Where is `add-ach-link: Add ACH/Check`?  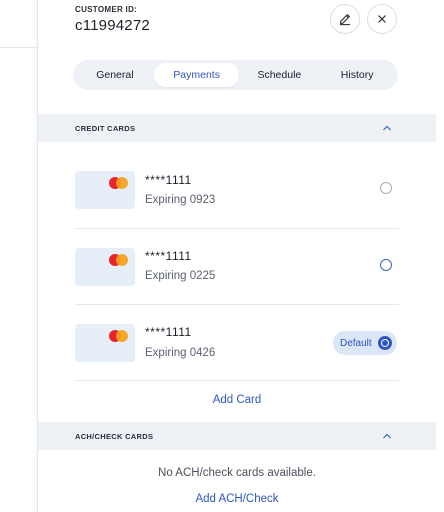
add-ach-link: Add ACH/Check is located at coordinates (237, 499).